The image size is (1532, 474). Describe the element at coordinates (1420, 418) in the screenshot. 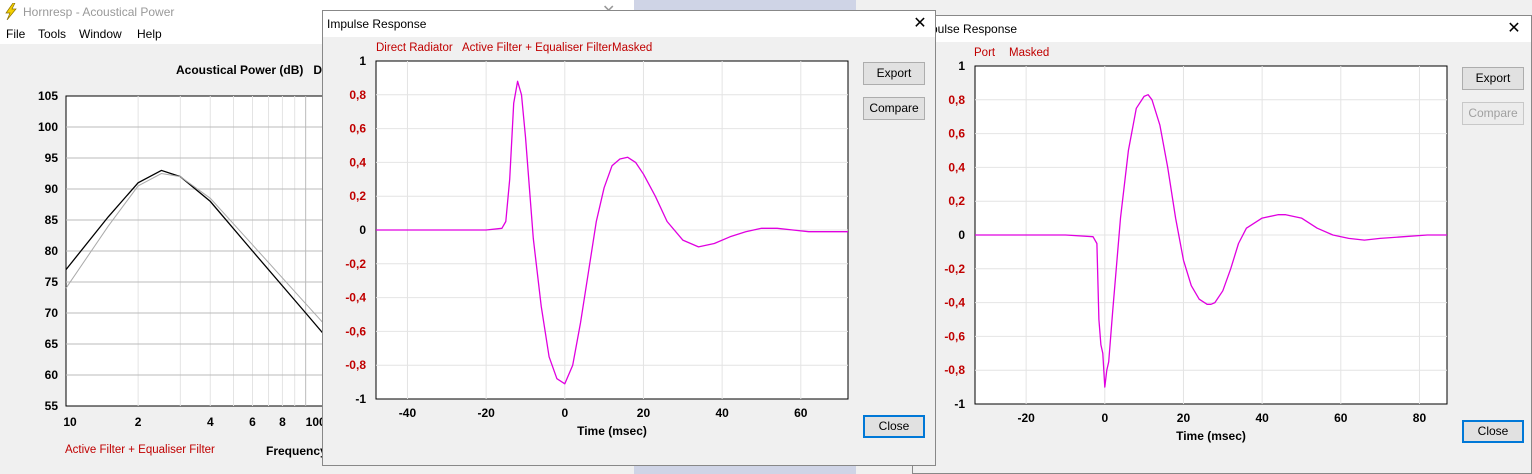

I see `x-tick-label: 80` at that location.